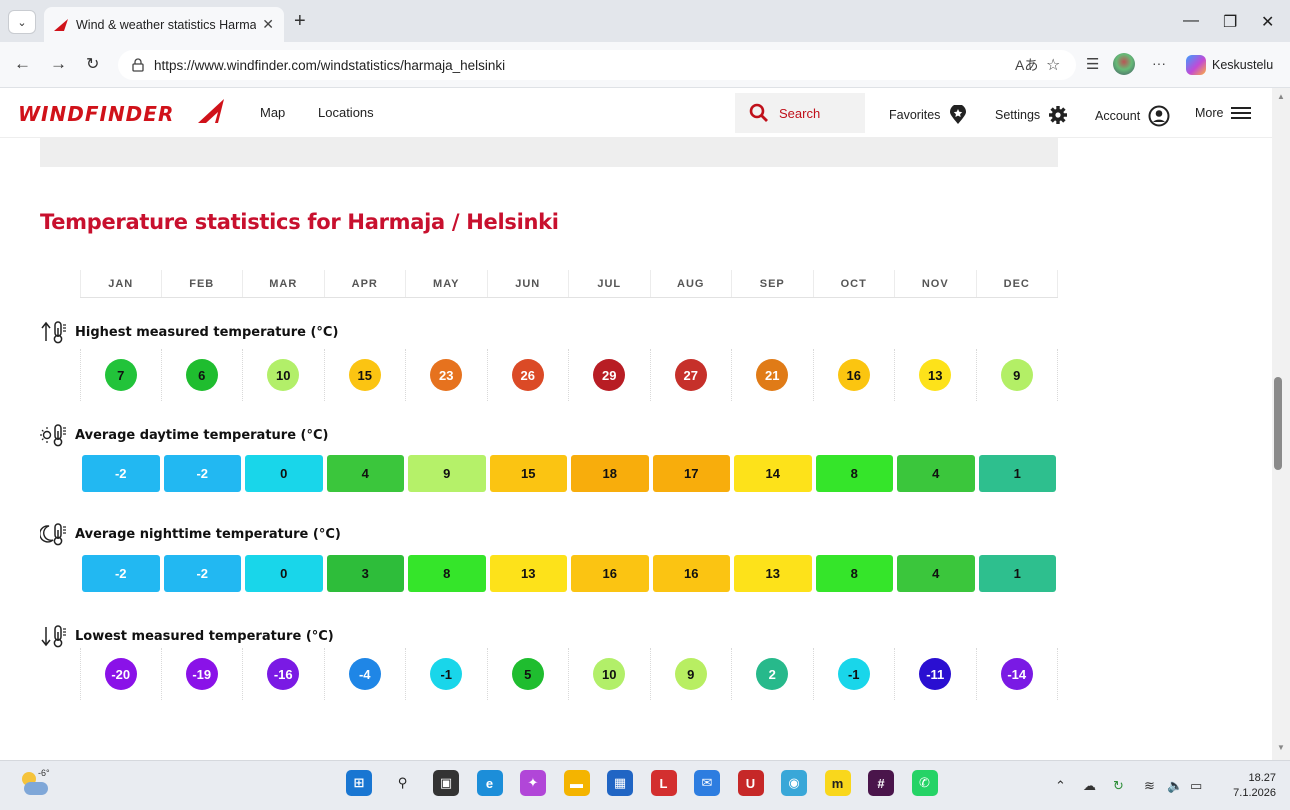 The image size is (1290, 810). I want to click on miro-icon: m, so click(837, 783).